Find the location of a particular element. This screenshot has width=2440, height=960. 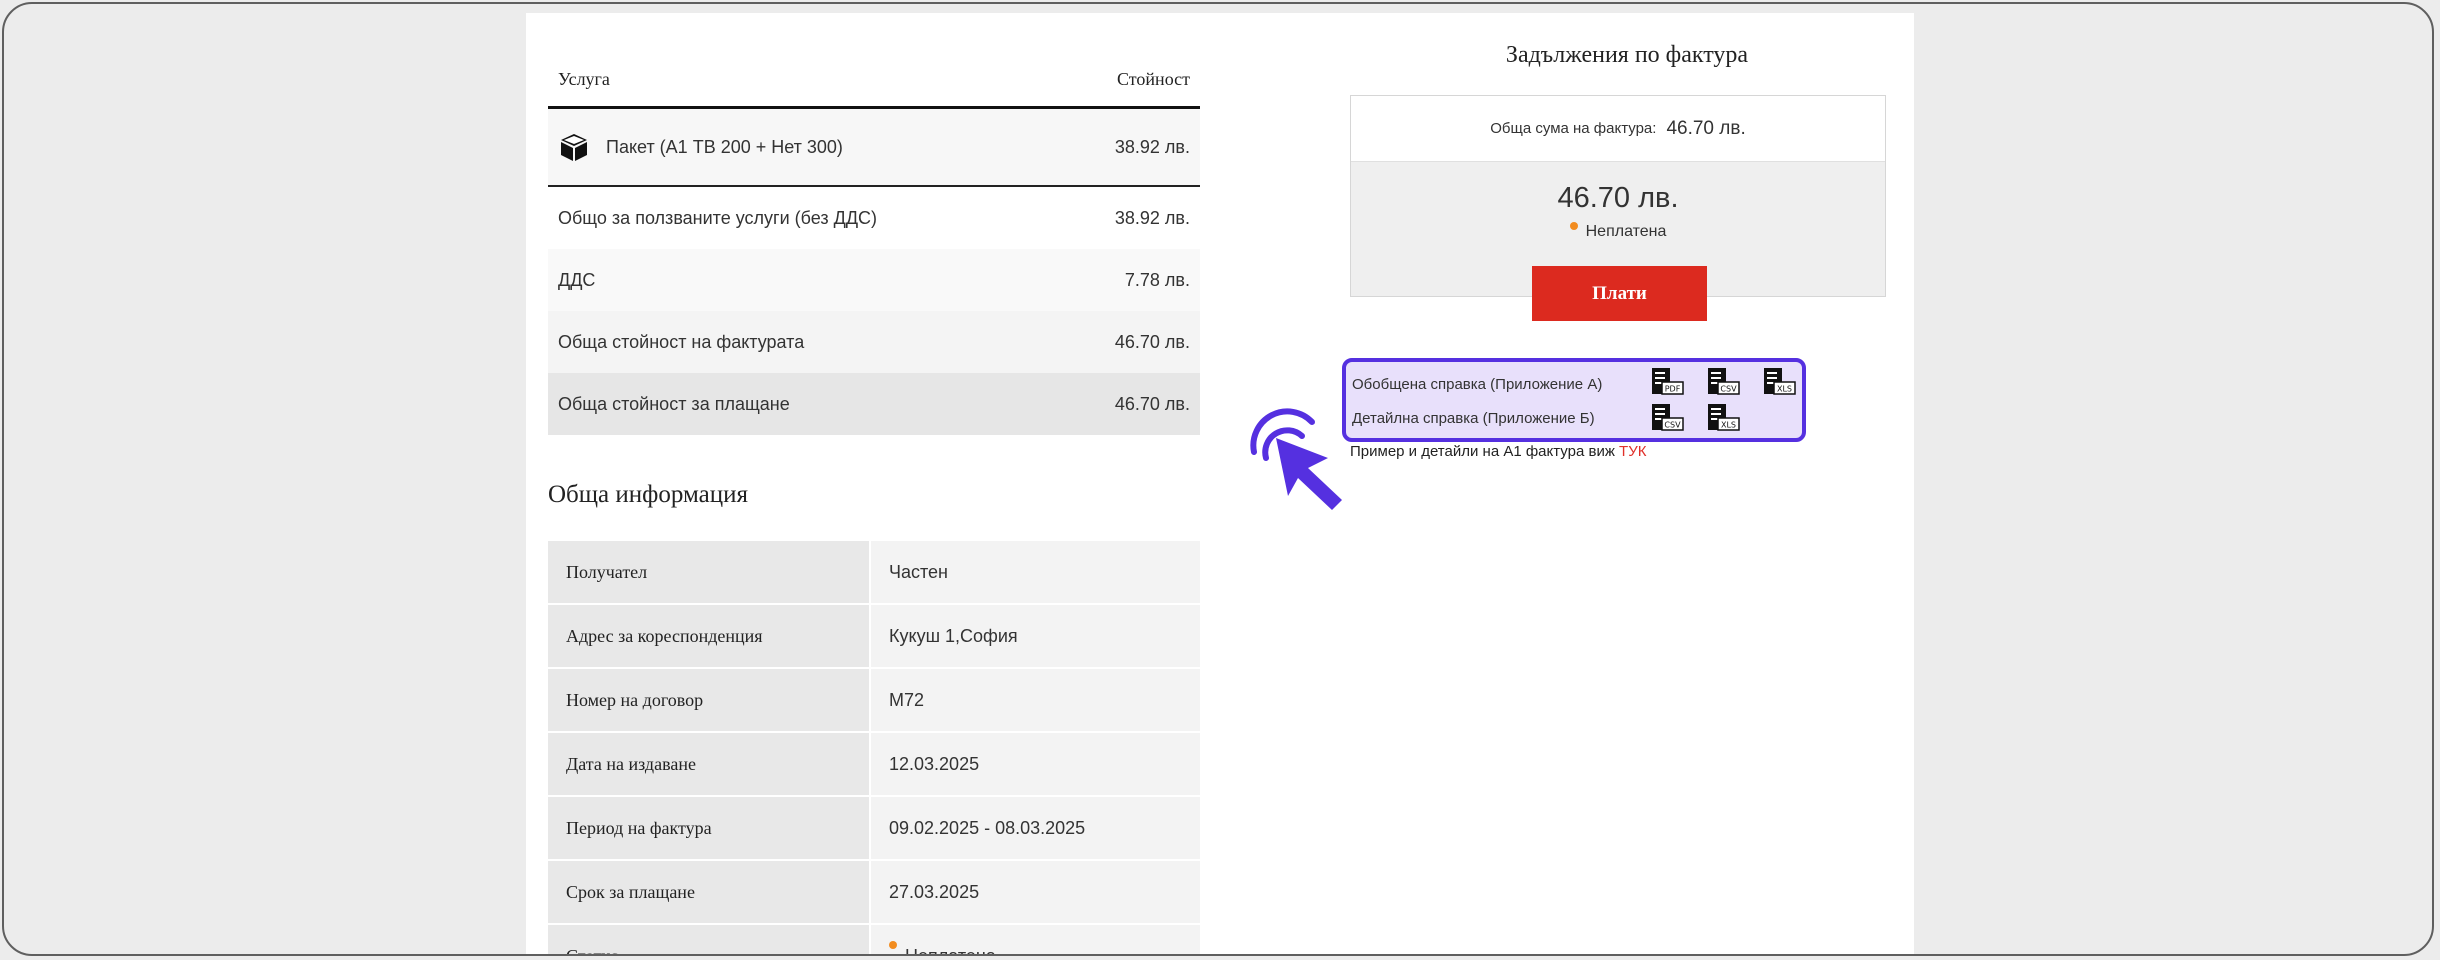

table-row: Срок за плащане 27.03.2025 is located at coordinates (874, 893).